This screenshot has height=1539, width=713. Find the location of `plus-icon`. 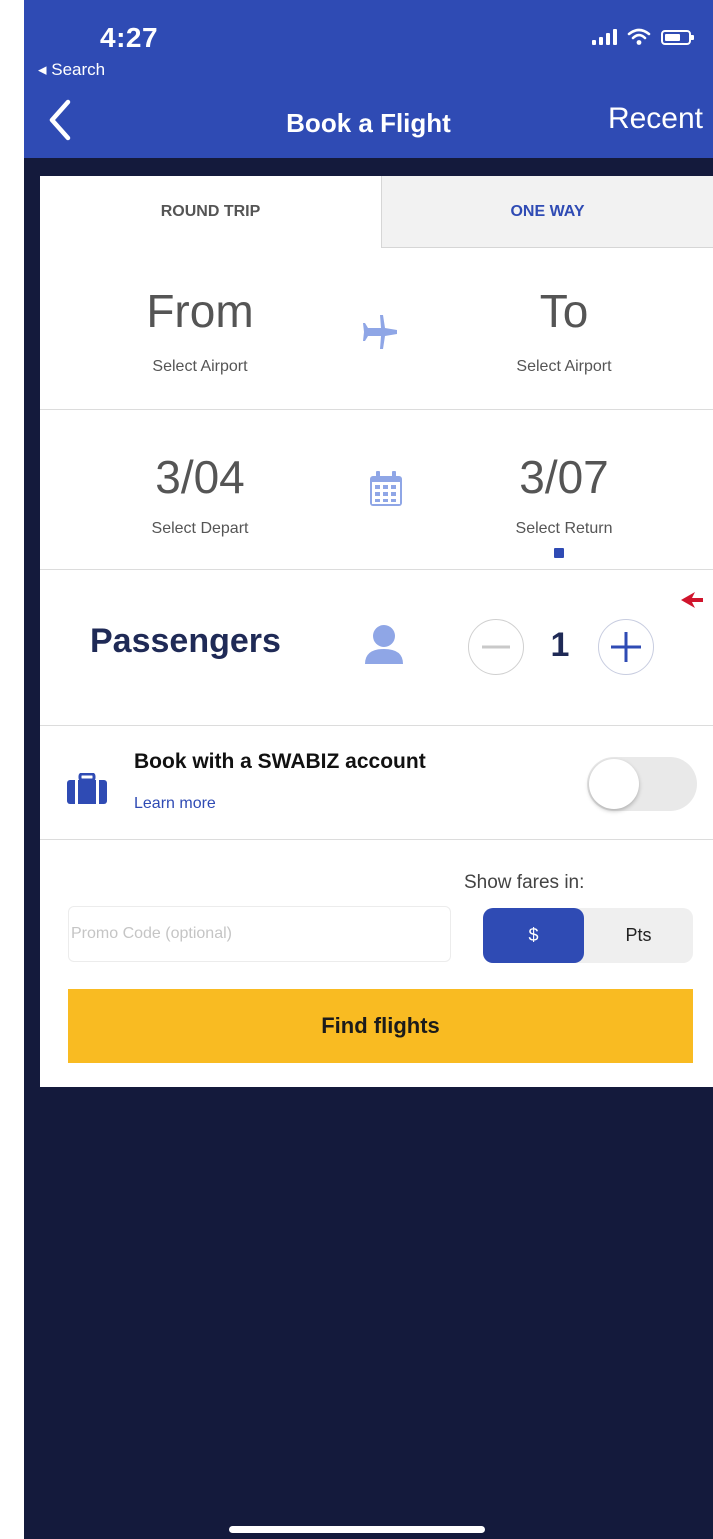

plus-icon is located at coordinates (626, 647).